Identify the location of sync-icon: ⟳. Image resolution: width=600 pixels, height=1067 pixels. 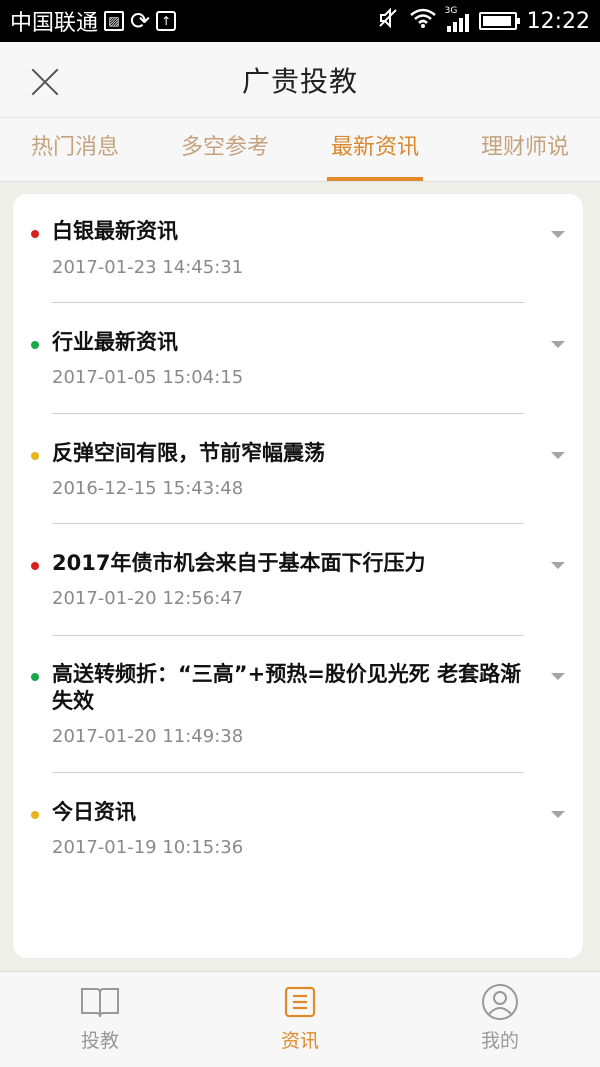
(140, 21).